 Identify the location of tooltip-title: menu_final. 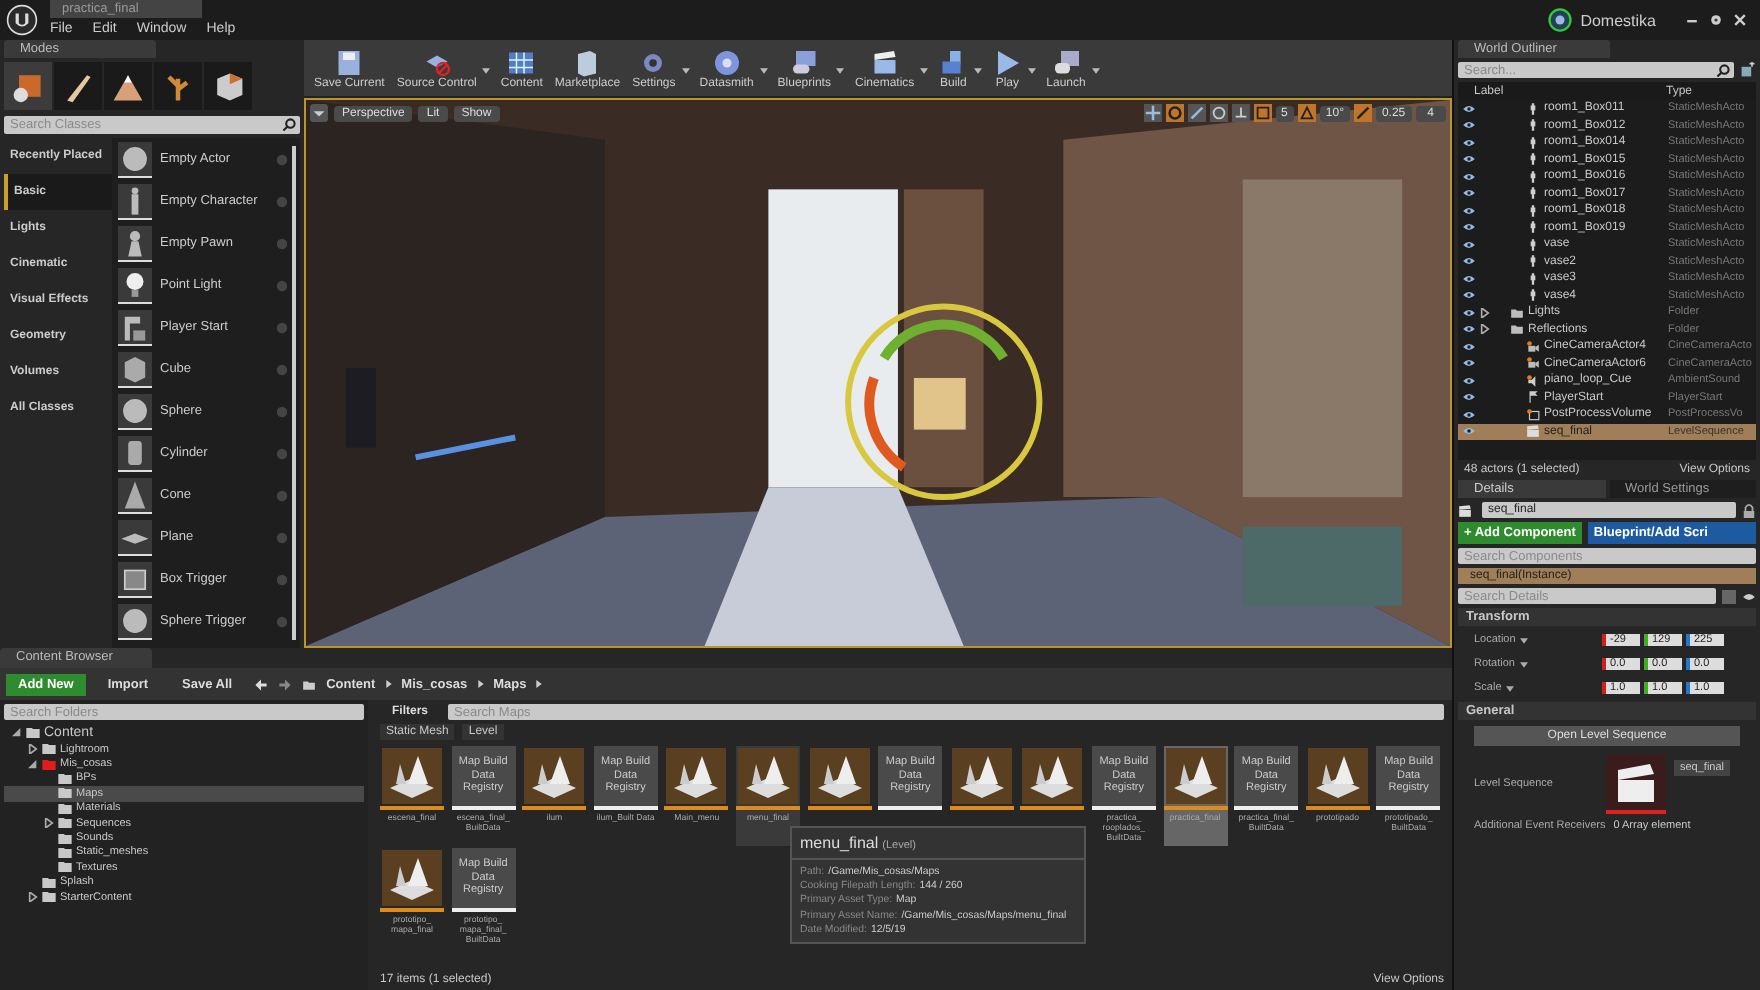
(839, 843).